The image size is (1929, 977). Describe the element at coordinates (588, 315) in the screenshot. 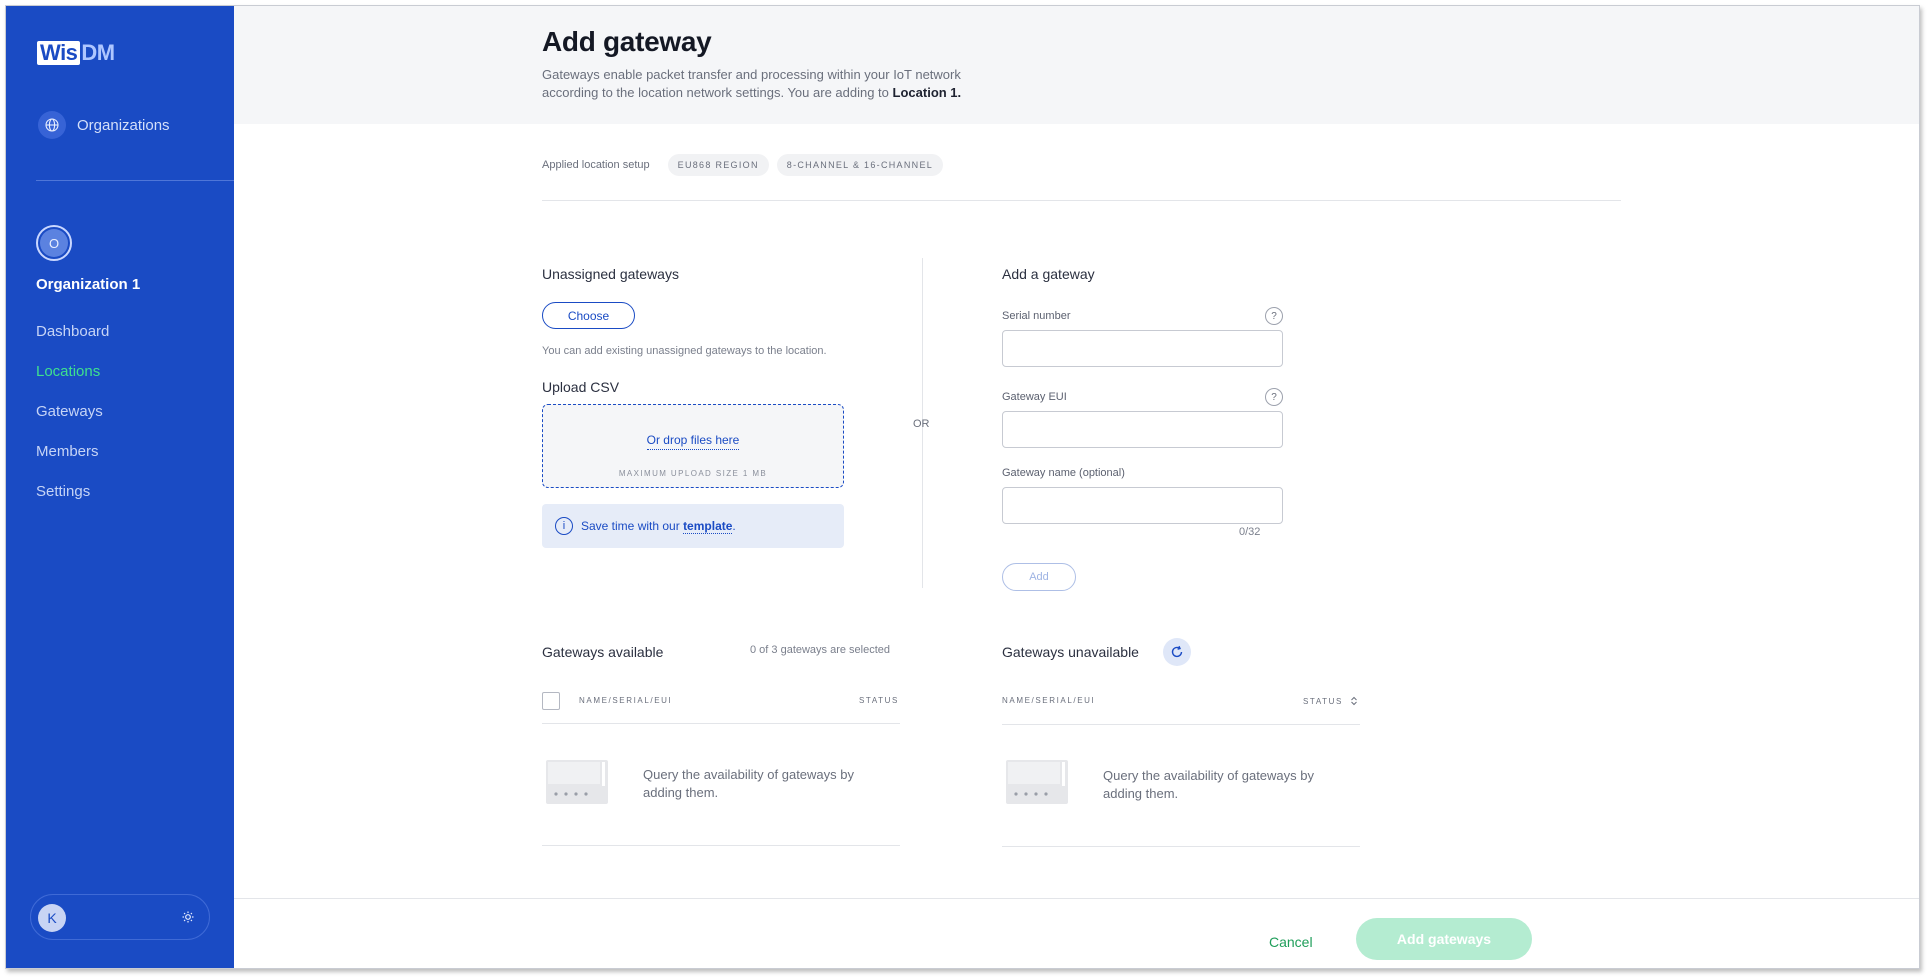

I see `choose-button: Choose` at that location.